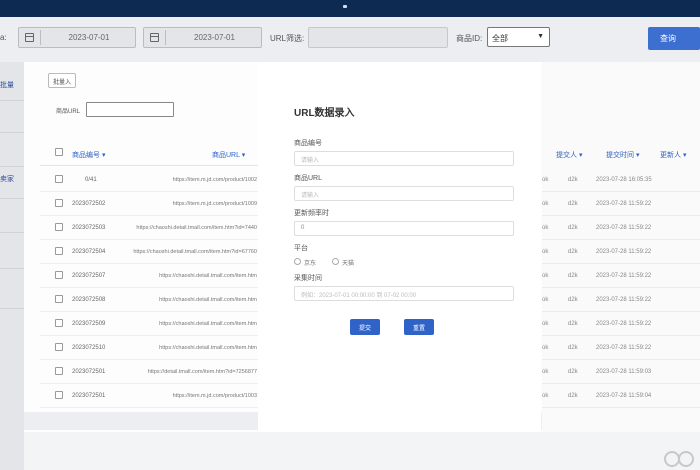 This screenshot has height=470, width=700. I want to click on product-id-input: 请输入, so click(404, 158).